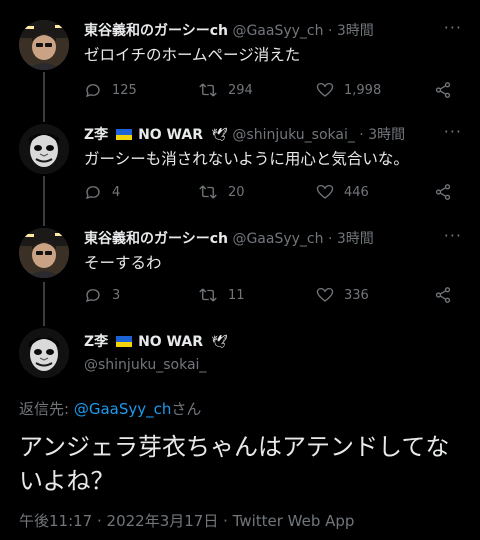 The image size is (480, 540). What do you see at coordinates (356, 192) in the screenshot?
I see `like-count: 446` at bounding box center [356, 192].